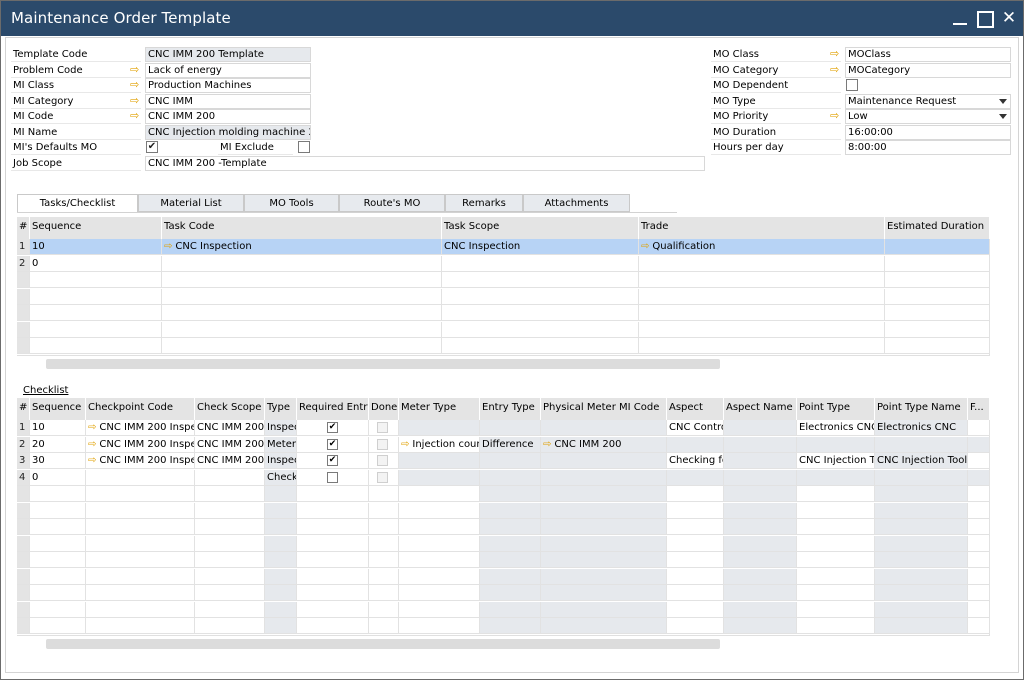  Describe the element at coordinates (762, 228) in the screenshot. I see `column-header-trade: Trade` at that location.